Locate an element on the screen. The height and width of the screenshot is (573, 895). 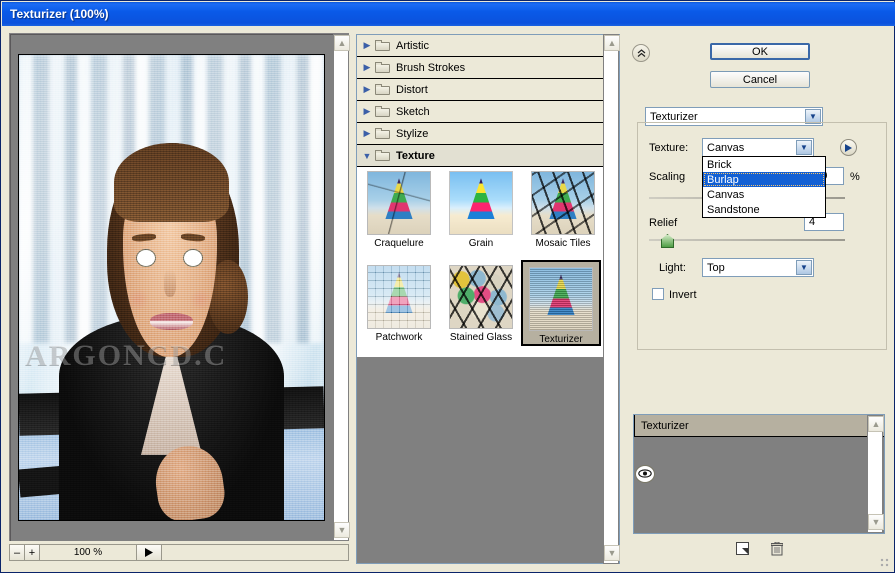
relief-slider is located at coordinates (747, 241).